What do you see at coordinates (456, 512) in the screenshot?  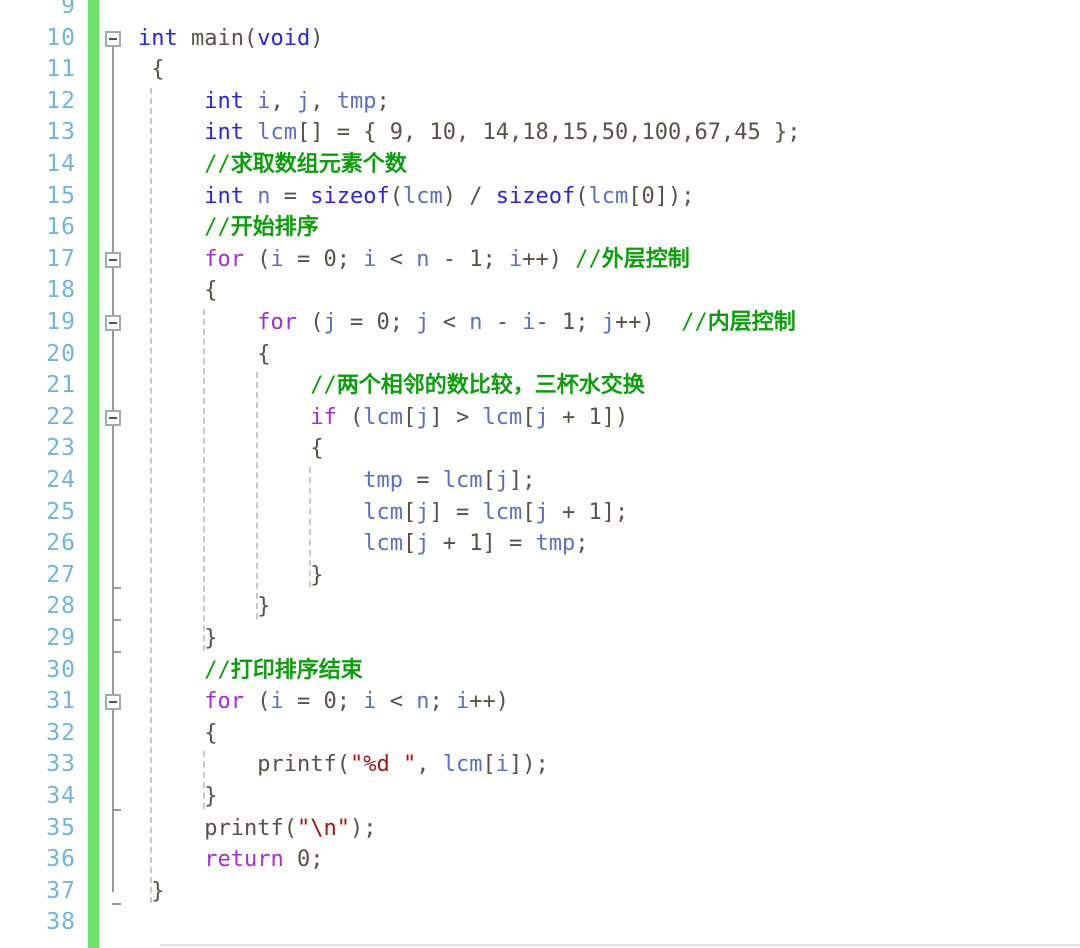 I see `code-token: ] =` at bounding box center [456, 512].